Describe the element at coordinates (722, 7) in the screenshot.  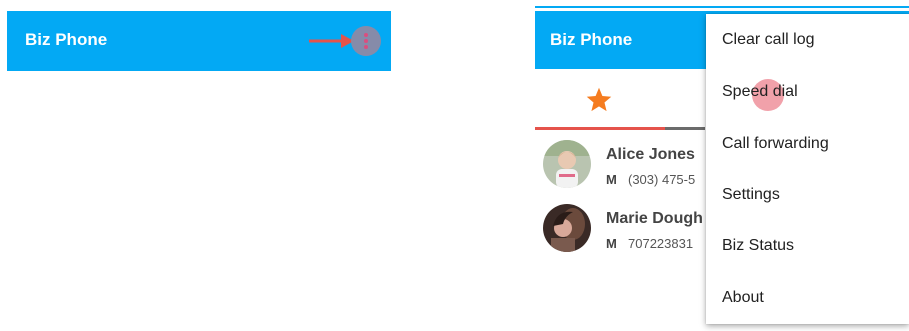
I see `status-line` at that location.